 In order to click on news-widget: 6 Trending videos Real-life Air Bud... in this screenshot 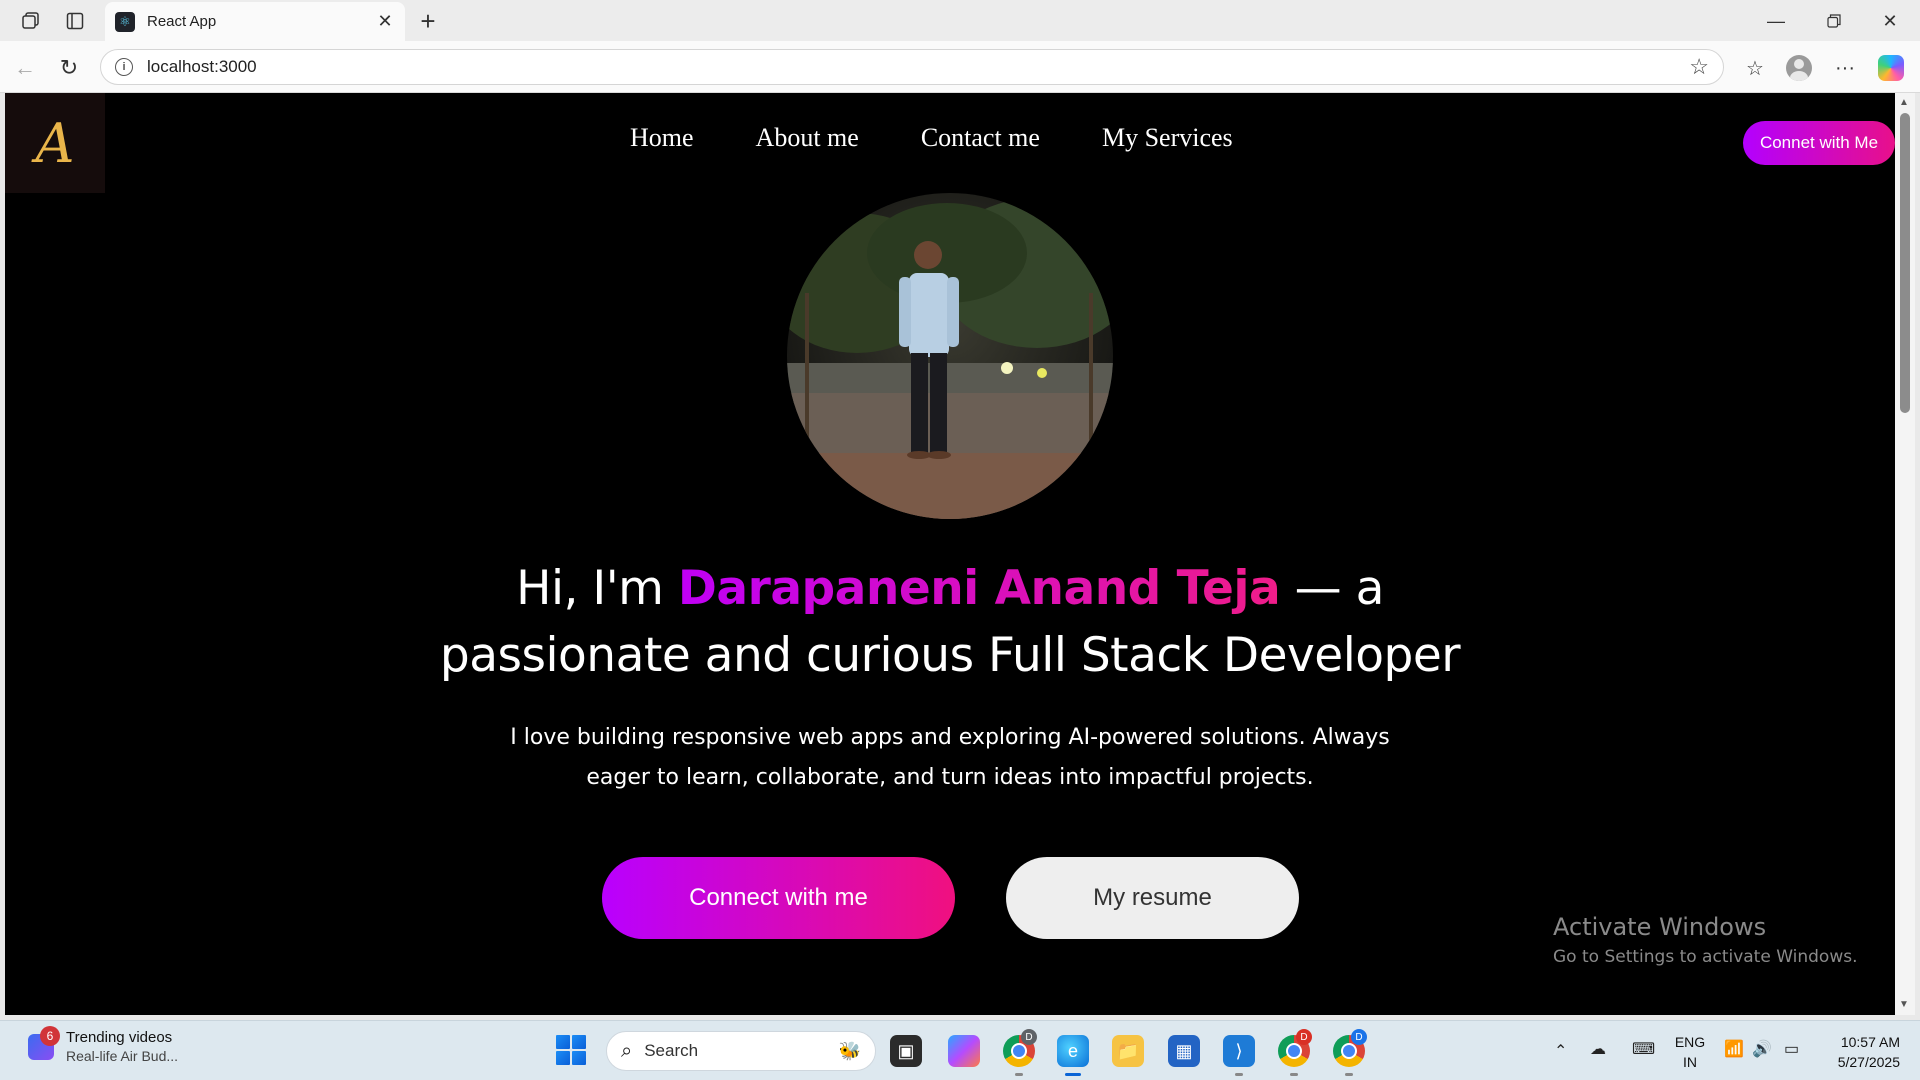, I will do `click(103, 1044)`.